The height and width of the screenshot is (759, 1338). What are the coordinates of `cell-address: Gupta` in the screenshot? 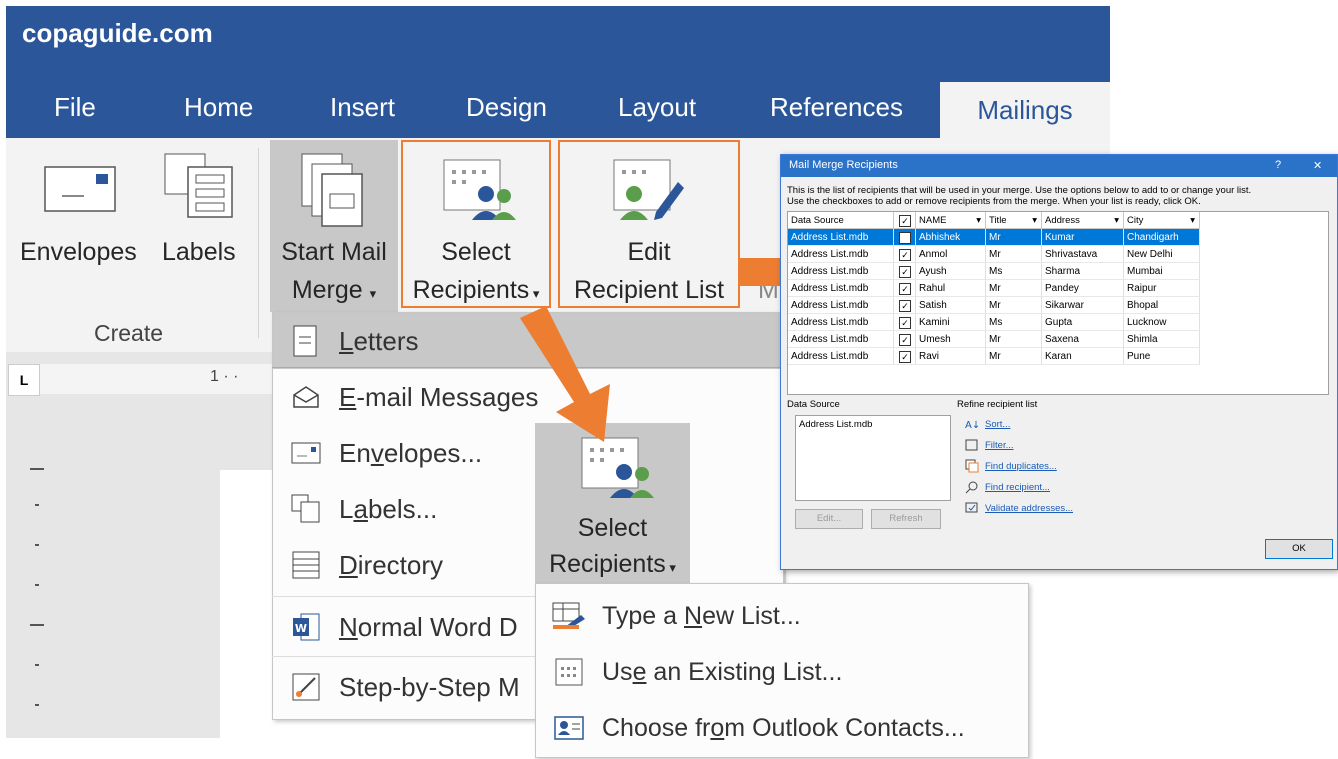 It's located at (1083, 322).